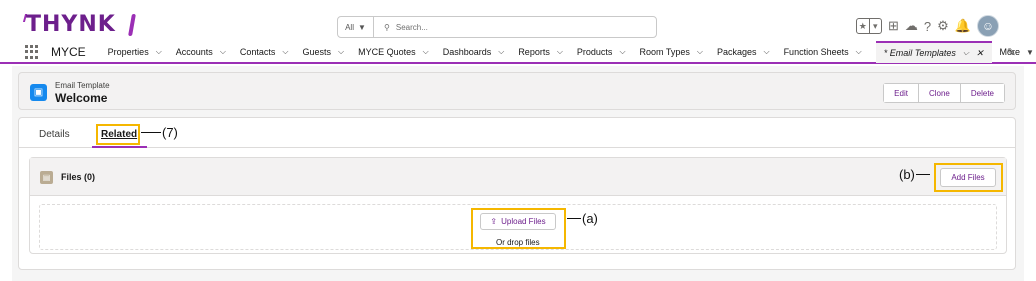 The height and width of the screenshot is (281, 1036). What do you see at coordinates (664, 52) in the screenshot?
I see `nav-label: Room Types` at bounding box center [664, 52].